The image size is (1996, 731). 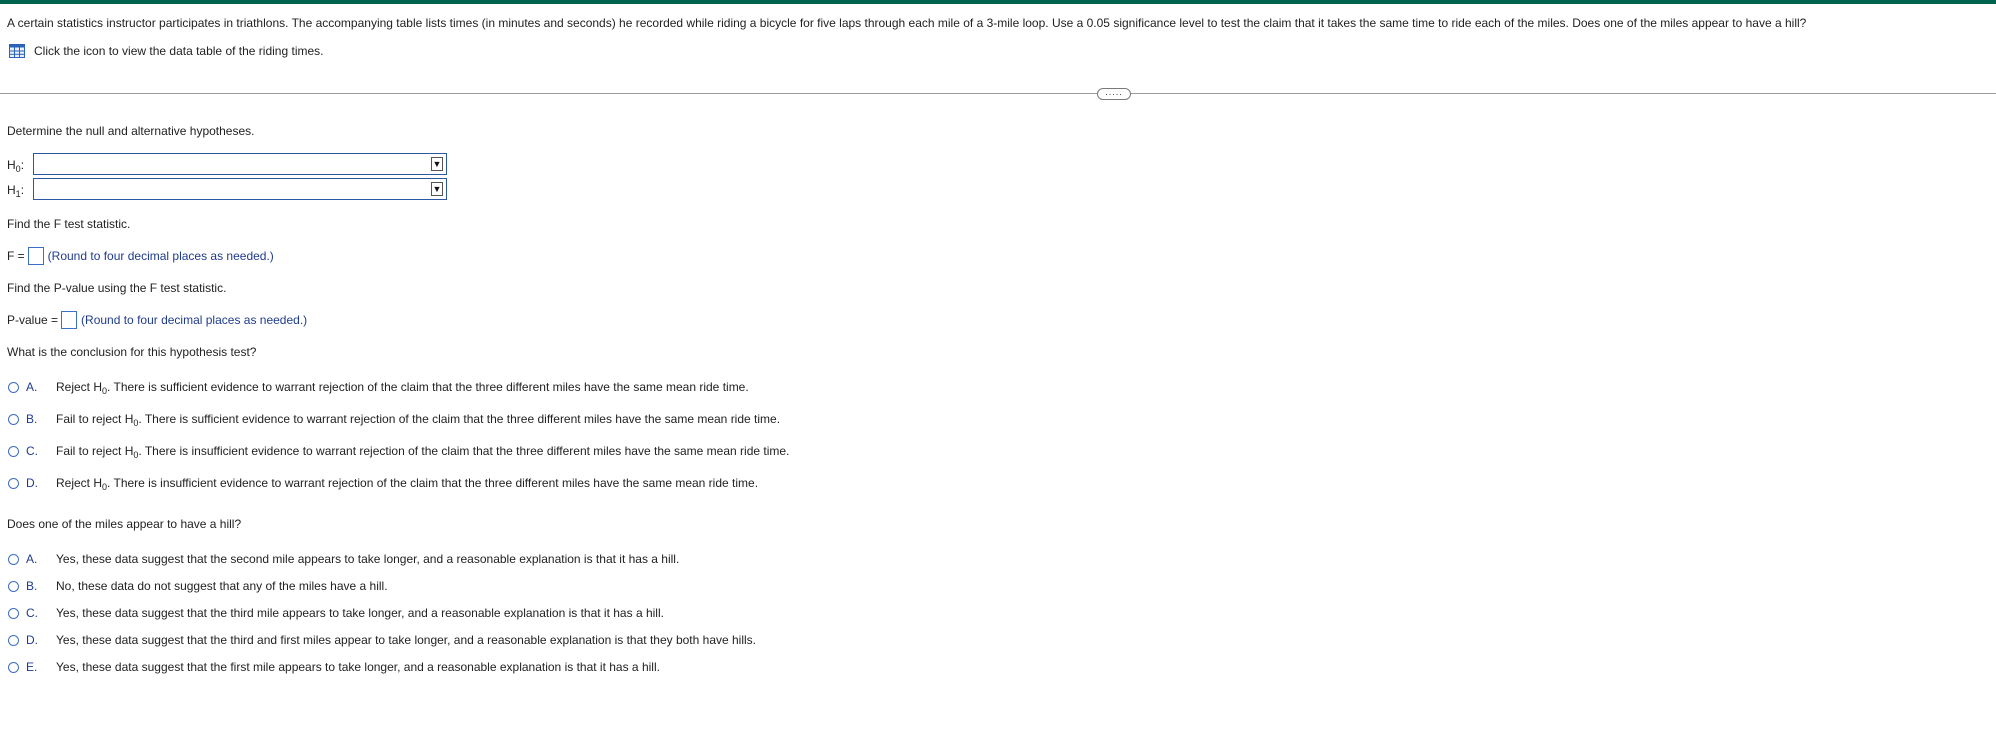 I want to click on table-icon, so click(x=17, y=51).